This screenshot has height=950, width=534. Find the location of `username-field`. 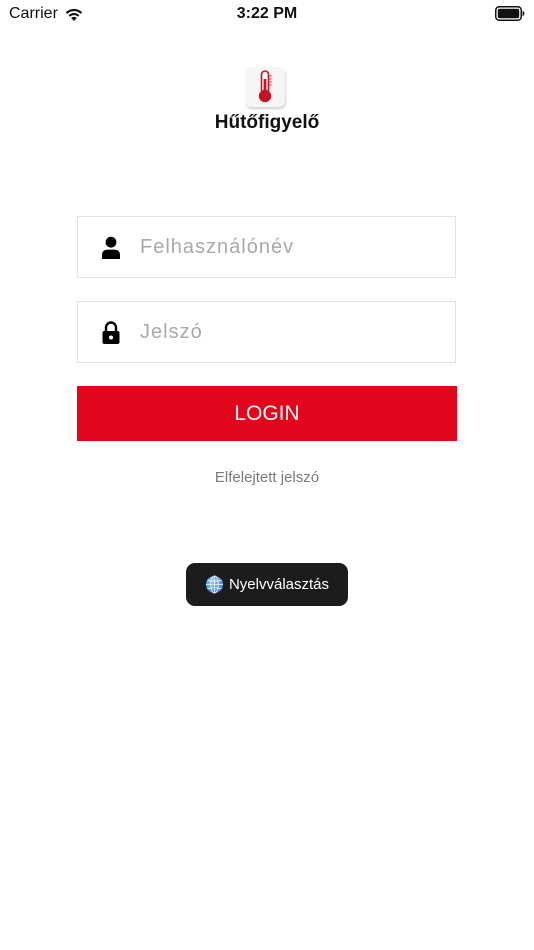

username-field is located at coordinates (266, 247).